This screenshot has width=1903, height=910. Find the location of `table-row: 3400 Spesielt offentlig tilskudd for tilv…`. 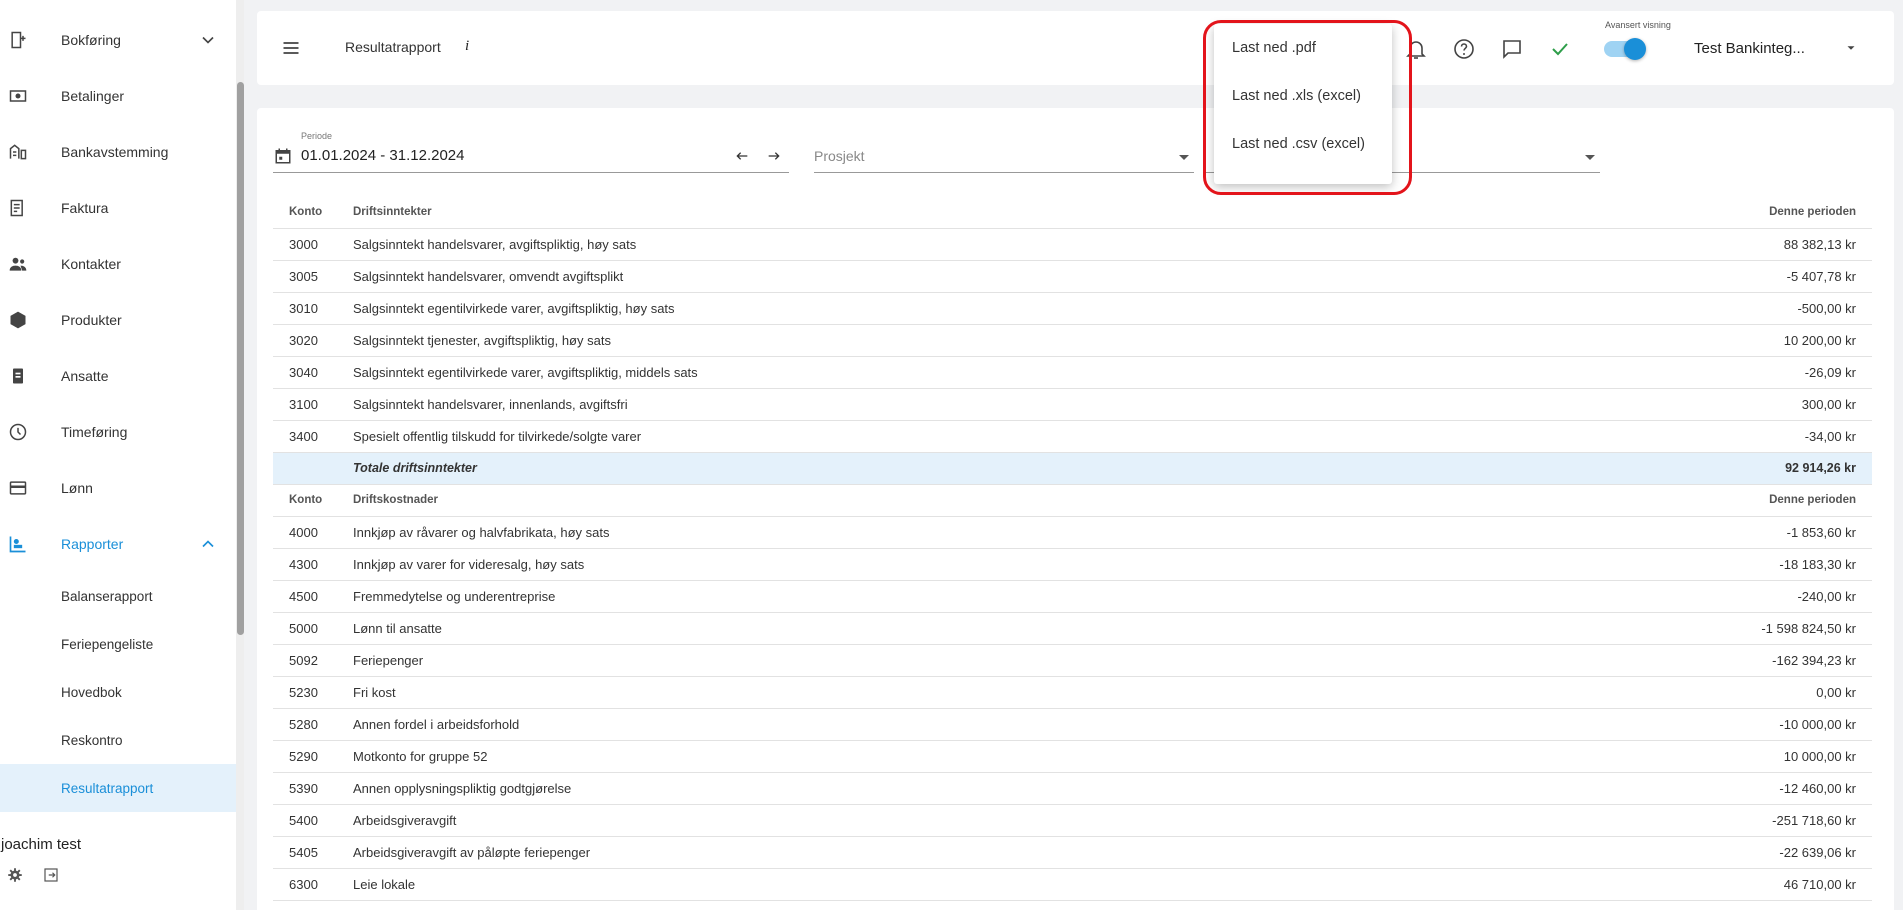

table-row: 3400 Spesielt offentlig tilskudd for tilv… is located at coordinates (1072, 436).